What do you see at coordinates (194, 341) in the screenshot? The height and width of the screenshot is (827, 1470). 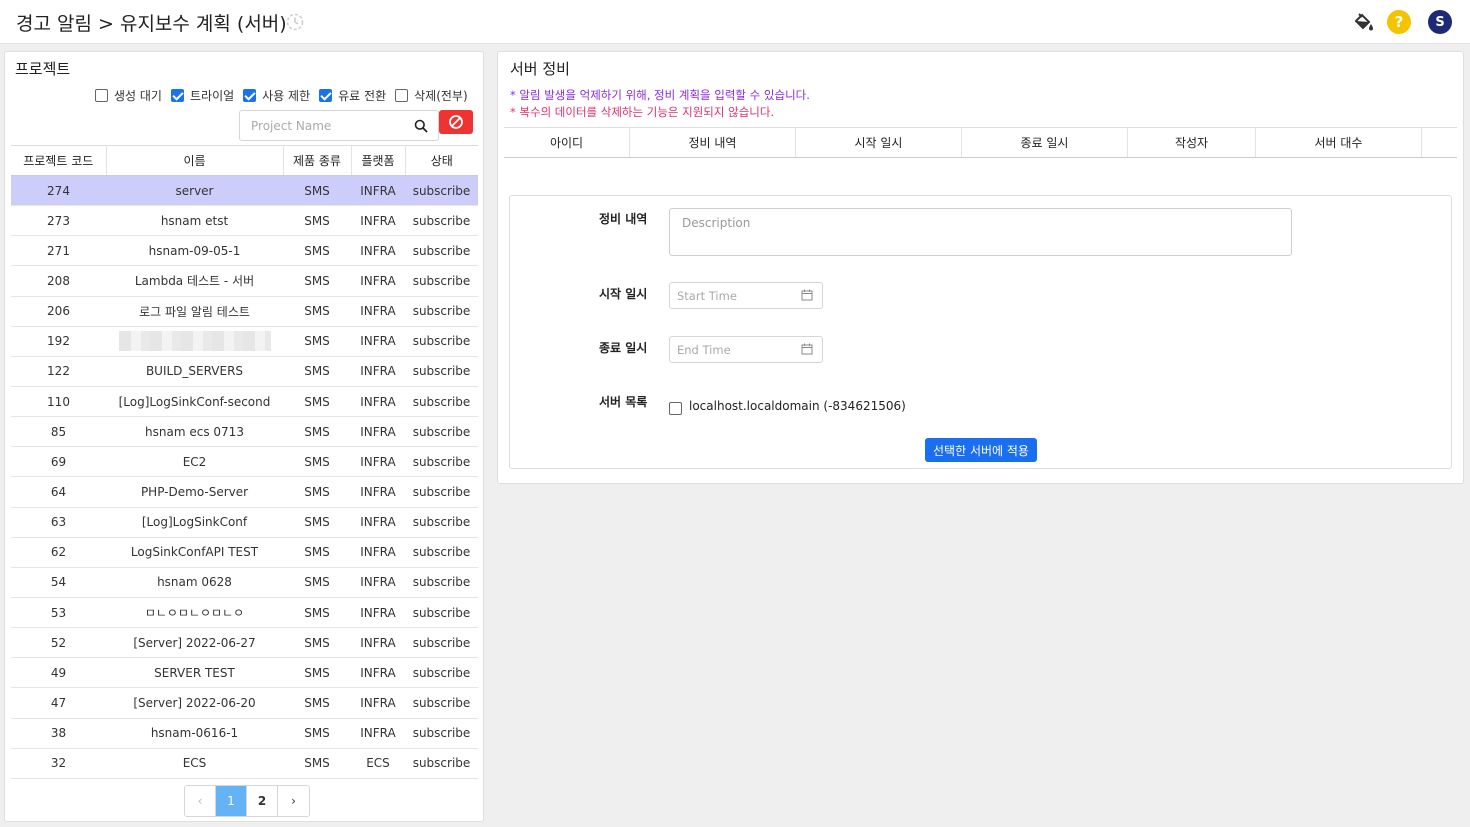 I see `project-name-cell` at bounding box center [194, 341].